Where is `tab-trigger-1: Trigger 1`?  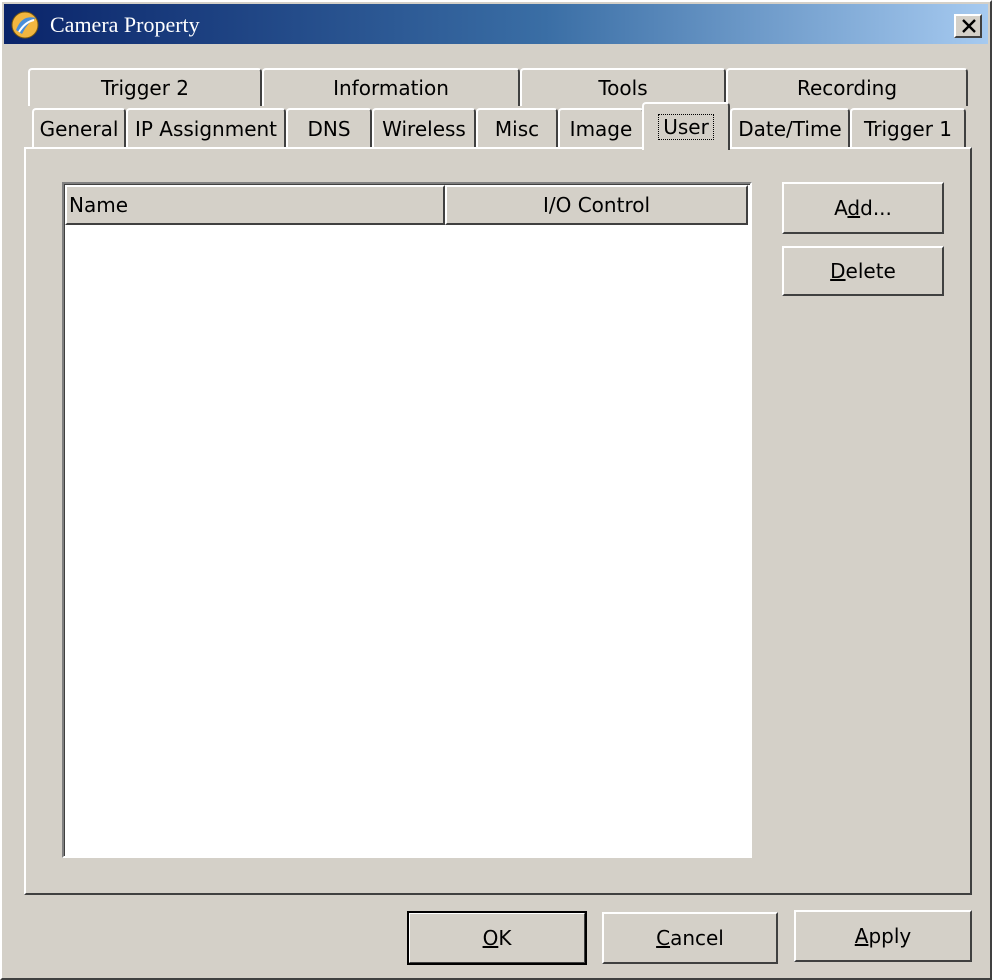 tab-trigger-1: Trigger 1 is located at coordinates (908, 128).